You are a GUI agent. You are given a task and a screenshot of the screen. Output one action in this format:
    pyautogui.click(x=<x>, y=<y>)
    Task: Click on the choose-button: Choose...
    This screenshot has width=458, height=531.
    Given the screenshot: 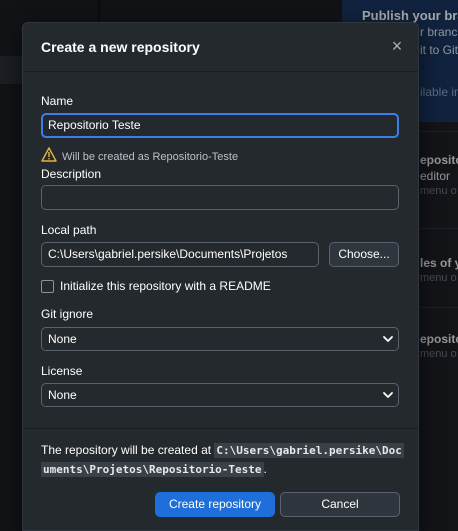 What is the action you would take?
    pyautogui.click(x=364, y=254)
    